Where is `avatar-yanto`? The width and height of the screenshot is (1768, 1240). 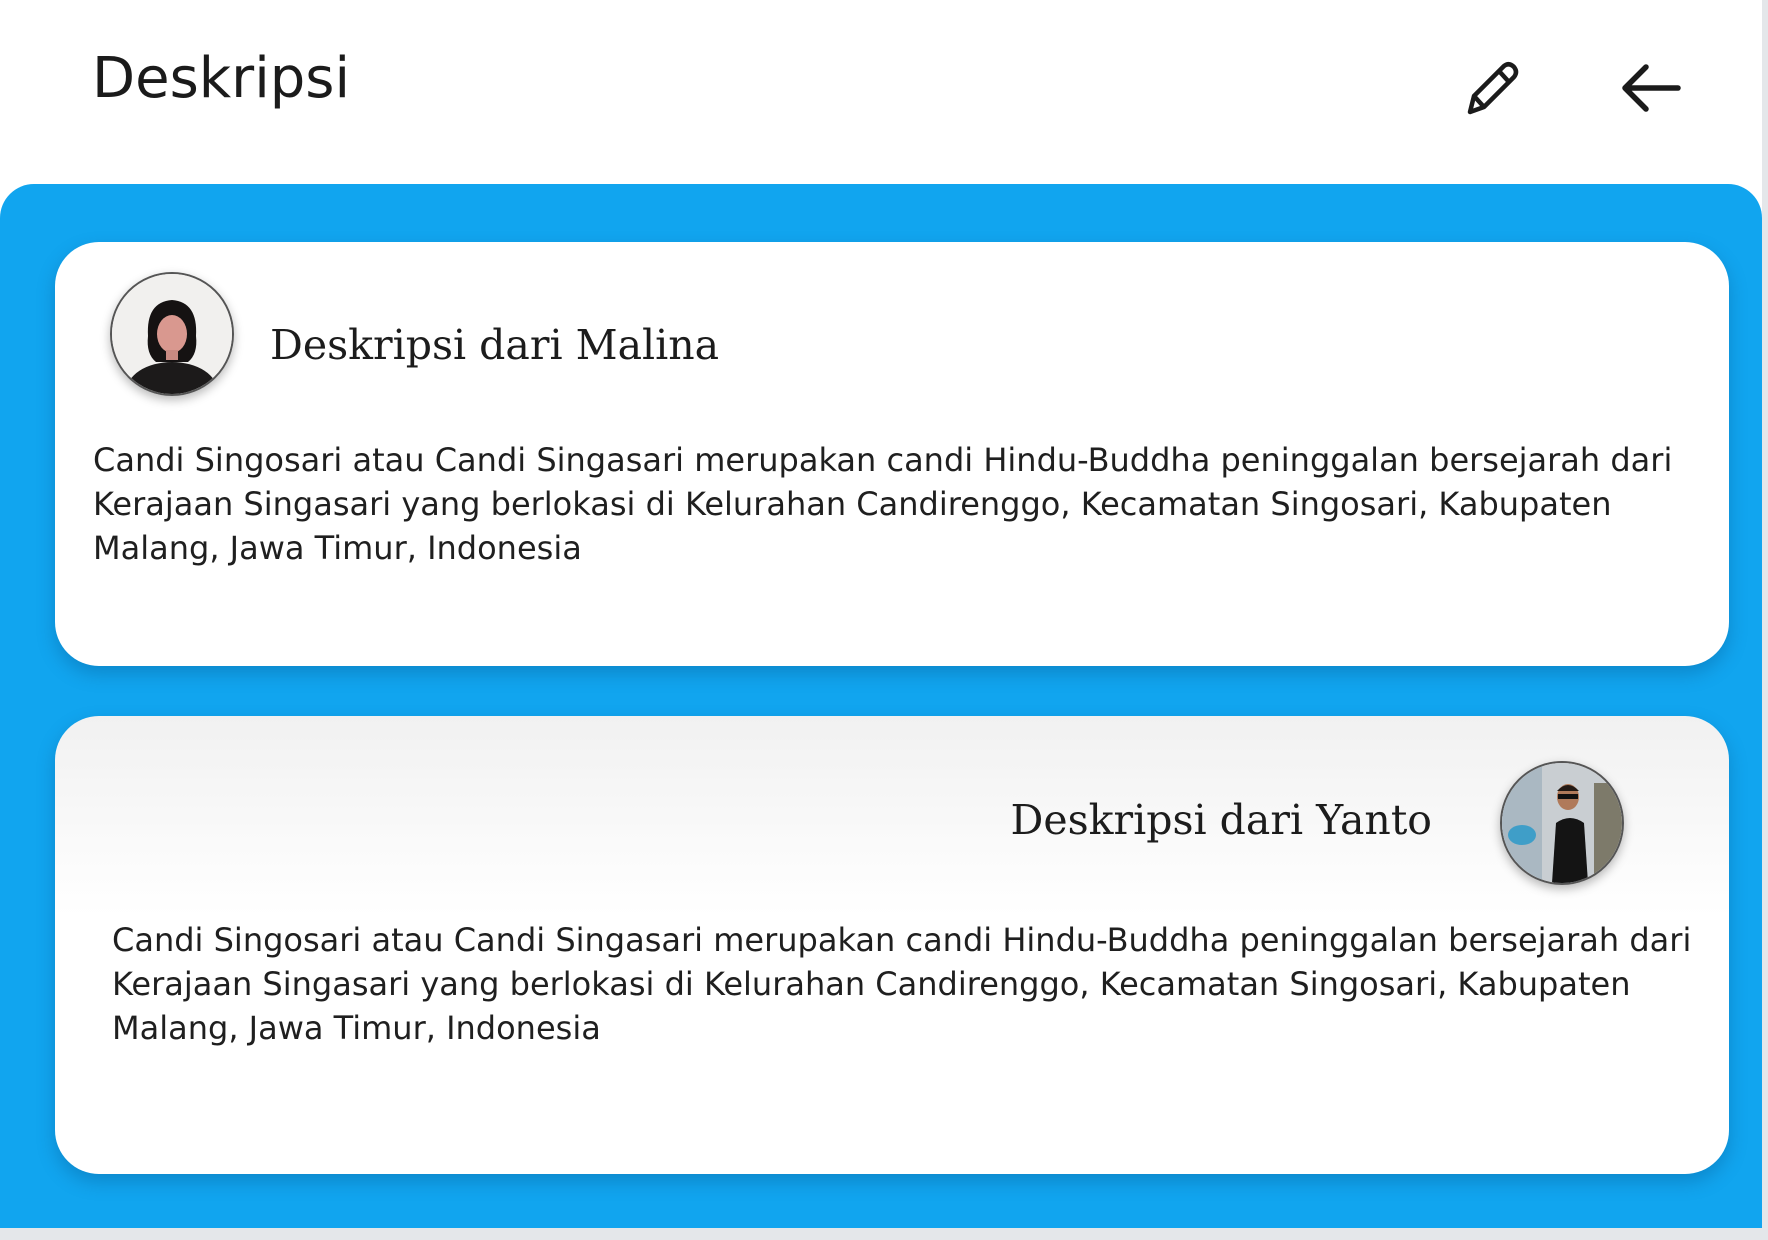 avatar-yanto is located at coordinates (1562, 823).